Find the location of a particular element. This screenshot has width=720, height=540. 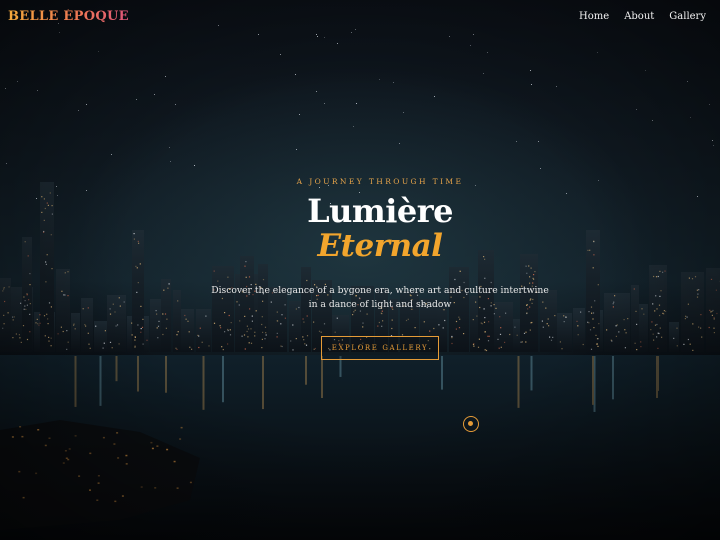

site-logo: BELLE ÉPOQUE is located at coordinates (68, 16).